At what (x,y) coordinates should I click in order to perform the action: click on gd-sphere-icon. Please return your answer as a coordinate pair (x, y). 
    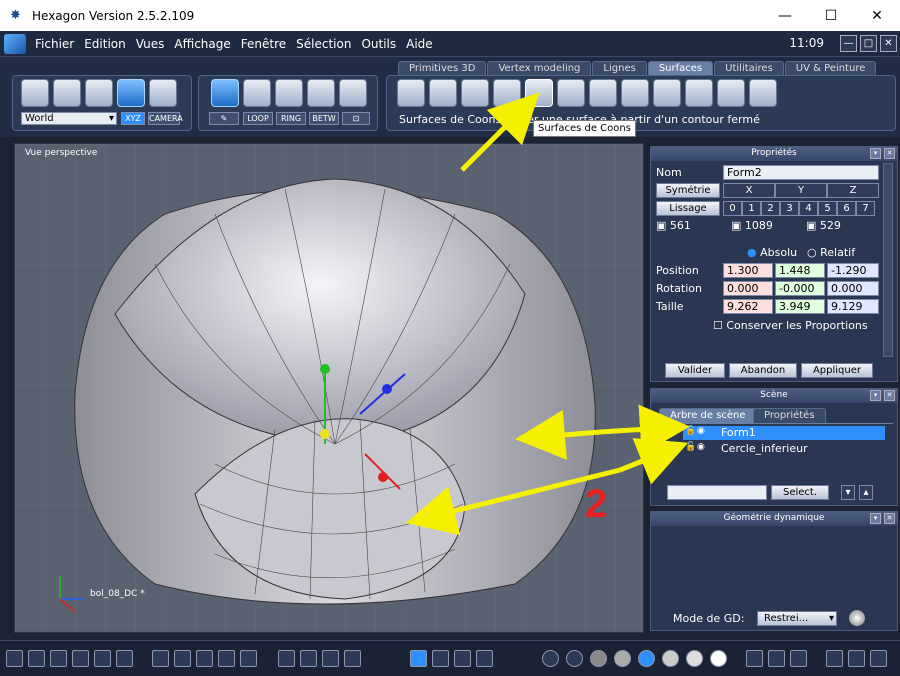
    Looking at the image, I should click on (857, 618).